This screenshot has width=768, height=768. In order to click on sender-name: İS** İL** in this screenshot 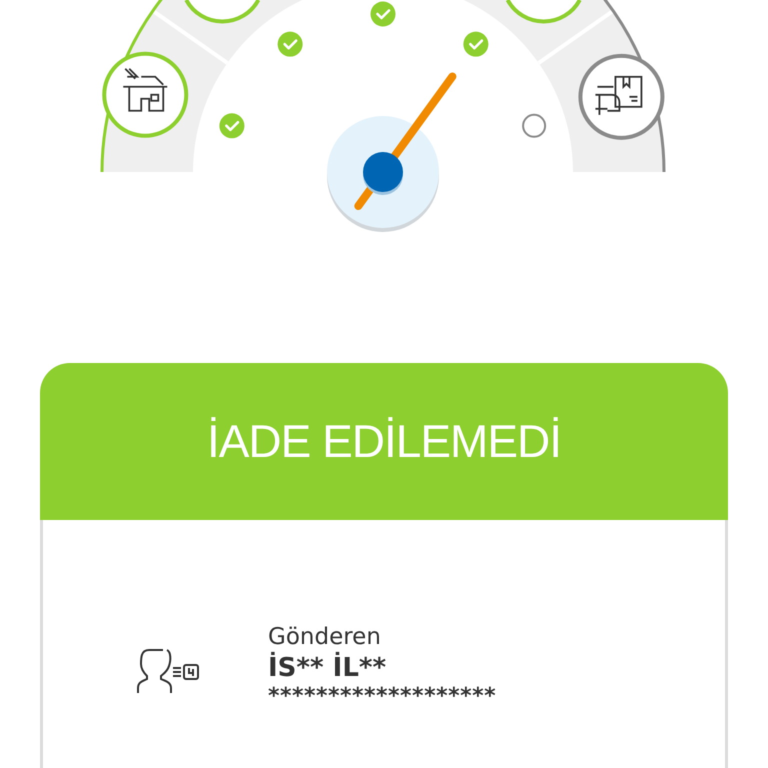, I will do `click(328, 668)`.